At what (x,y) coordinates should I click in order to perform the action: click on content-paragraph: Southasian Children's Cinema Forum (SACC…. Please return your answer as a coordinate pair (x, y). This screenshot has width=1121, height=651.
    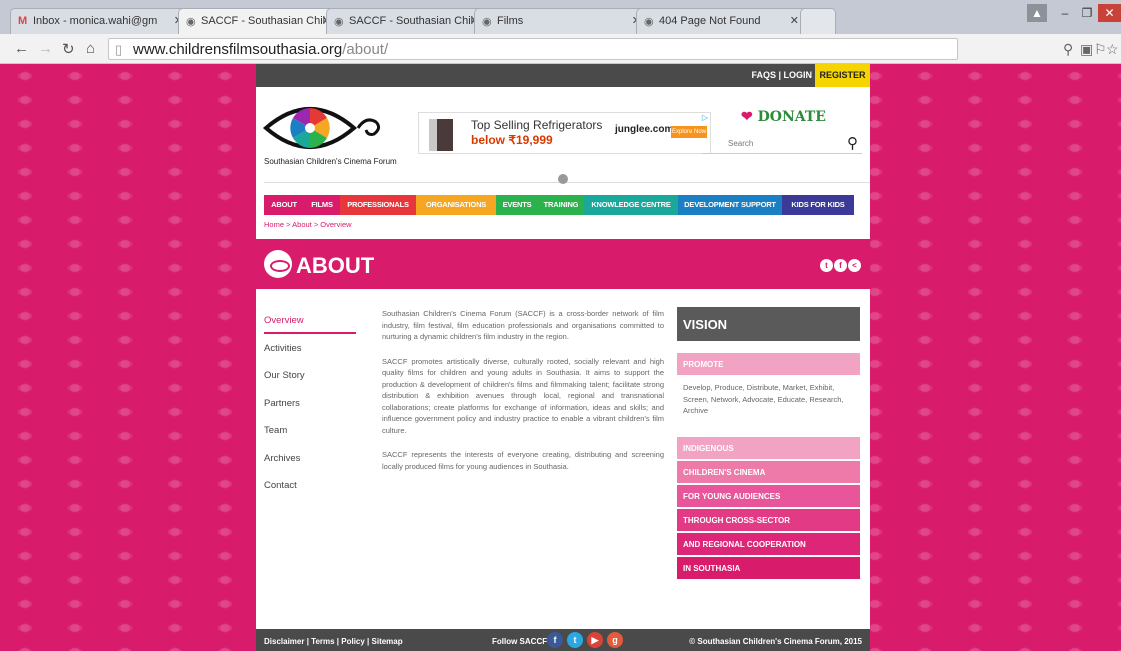
    Looking at the image, I should click on (523, 325).